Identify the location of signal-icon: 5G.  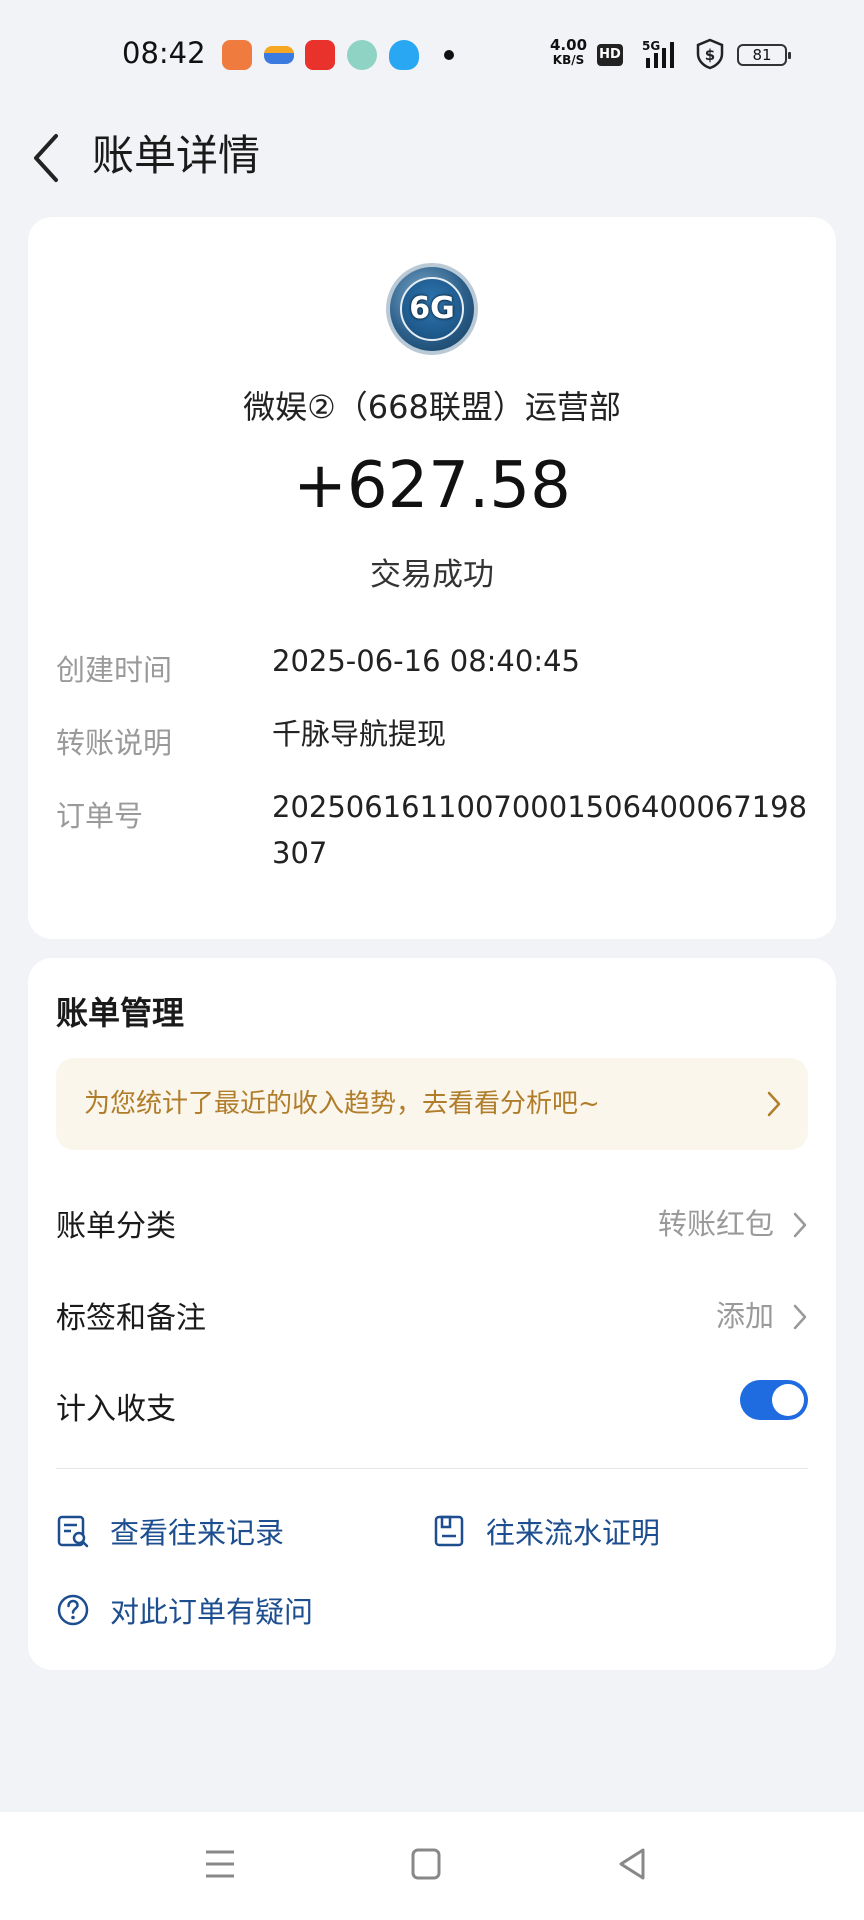
(658, 53).